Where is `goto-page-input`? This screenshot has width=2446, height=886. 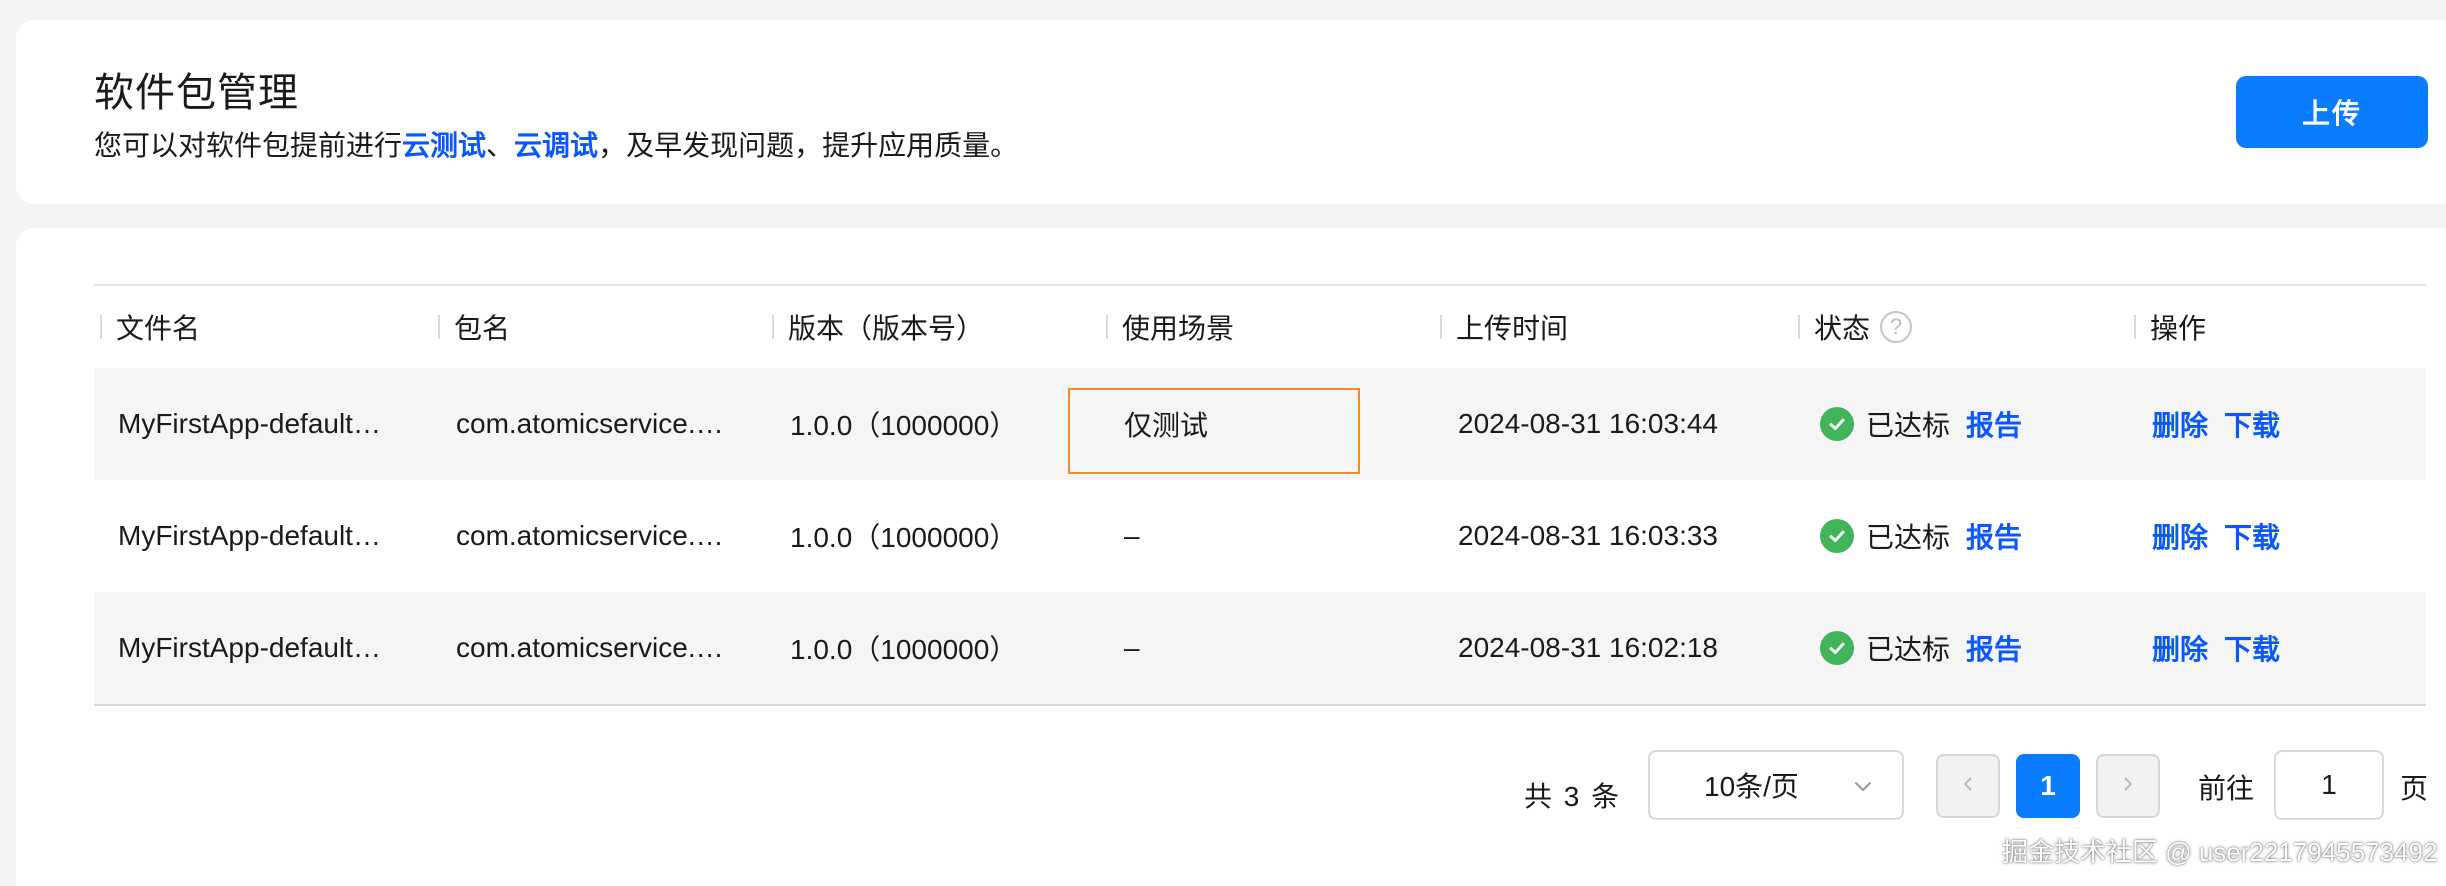
goto-page-input is located at coordinates (2329, 785).